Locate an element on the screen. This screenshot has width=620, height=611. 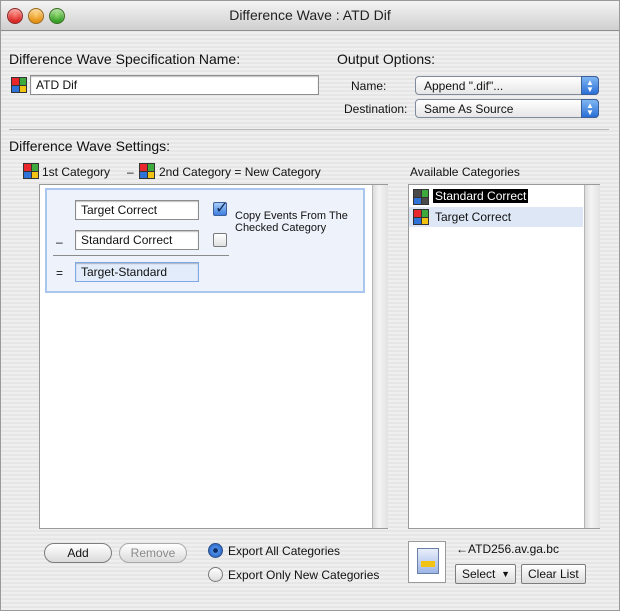
remove-button: Remove is located at coordinates (153, 553).